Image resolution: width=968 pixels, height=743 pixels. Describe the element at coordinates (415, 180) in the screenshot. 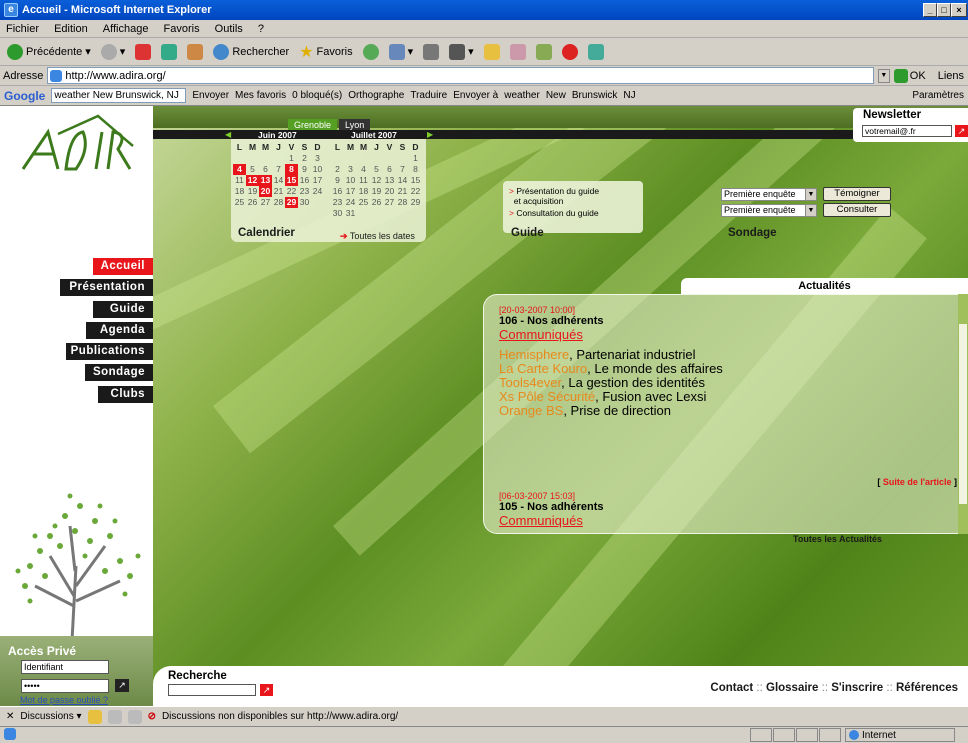

I see `calendar-day: 15` at that location.